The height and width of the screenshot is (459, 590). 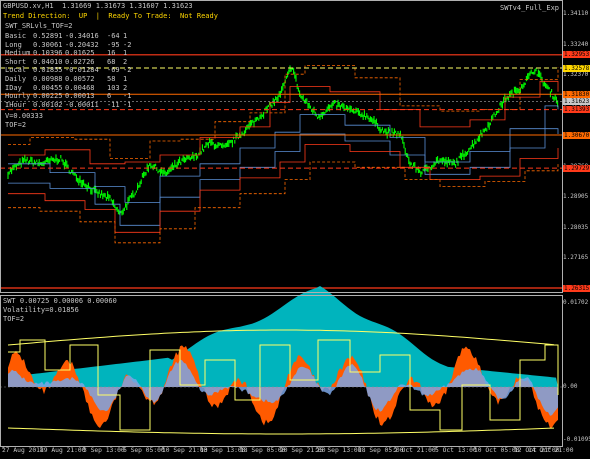 What do you see at coordinates (80, 53) in the screenshot?
I see `levels-cell-v2: 0.01625` at bounding box center [80, 53].